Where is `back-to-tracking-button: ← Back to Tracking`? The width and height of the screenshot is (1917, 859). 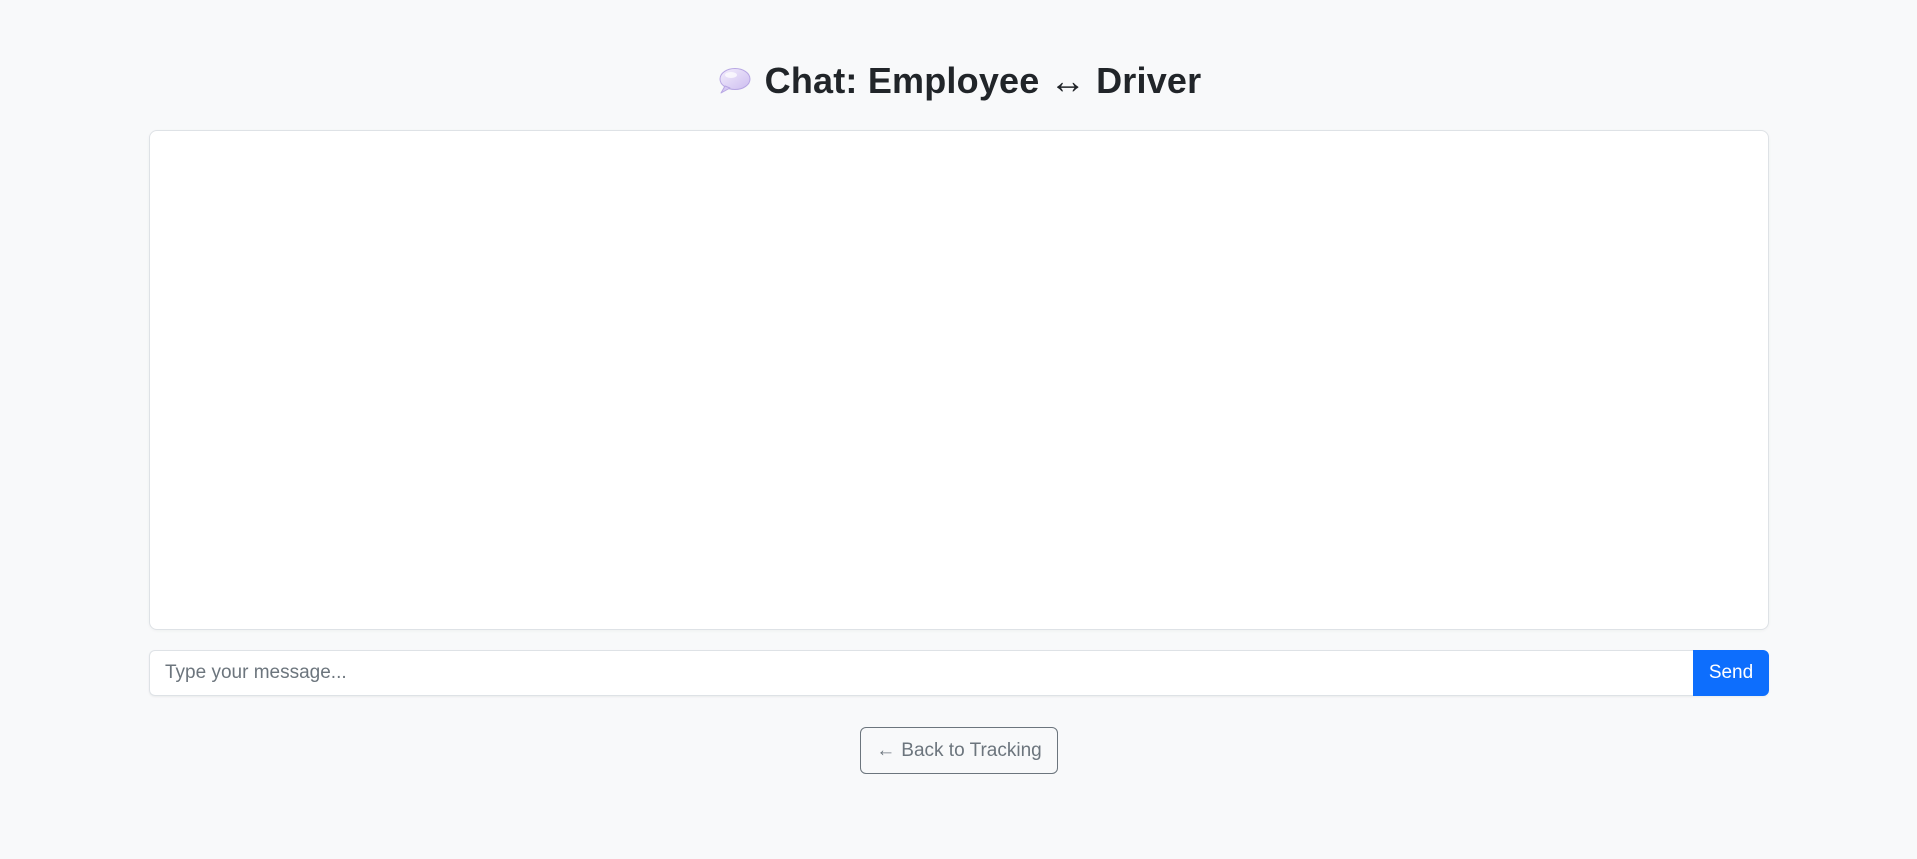 back-to-tracking-button: ← Back to Tracking is located at coordinates (959, 750).